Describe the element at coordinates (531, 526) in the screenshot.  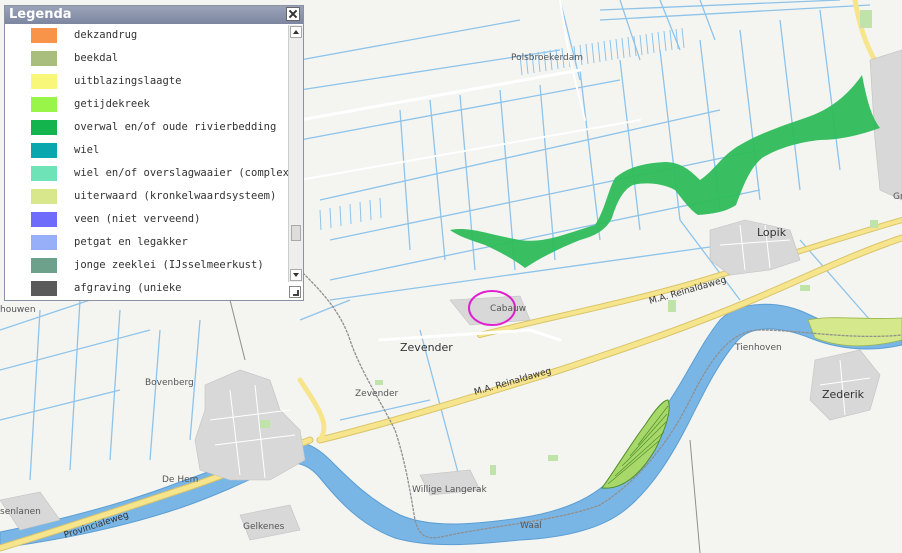
I see `label-waal: Waal` at that location.